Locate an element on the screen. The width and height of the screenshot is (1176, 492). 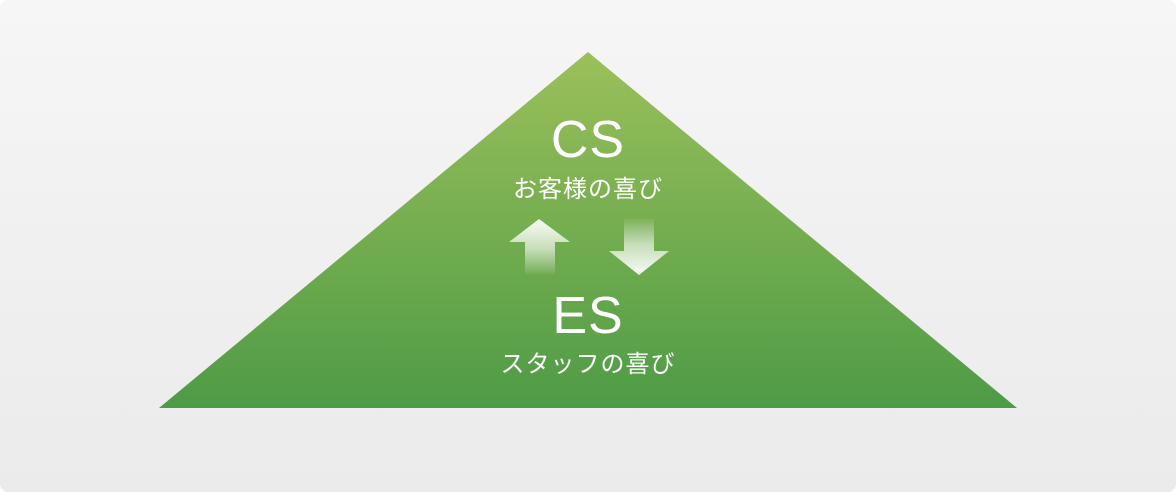
es-title: ES is located at coordinates (588, 316).